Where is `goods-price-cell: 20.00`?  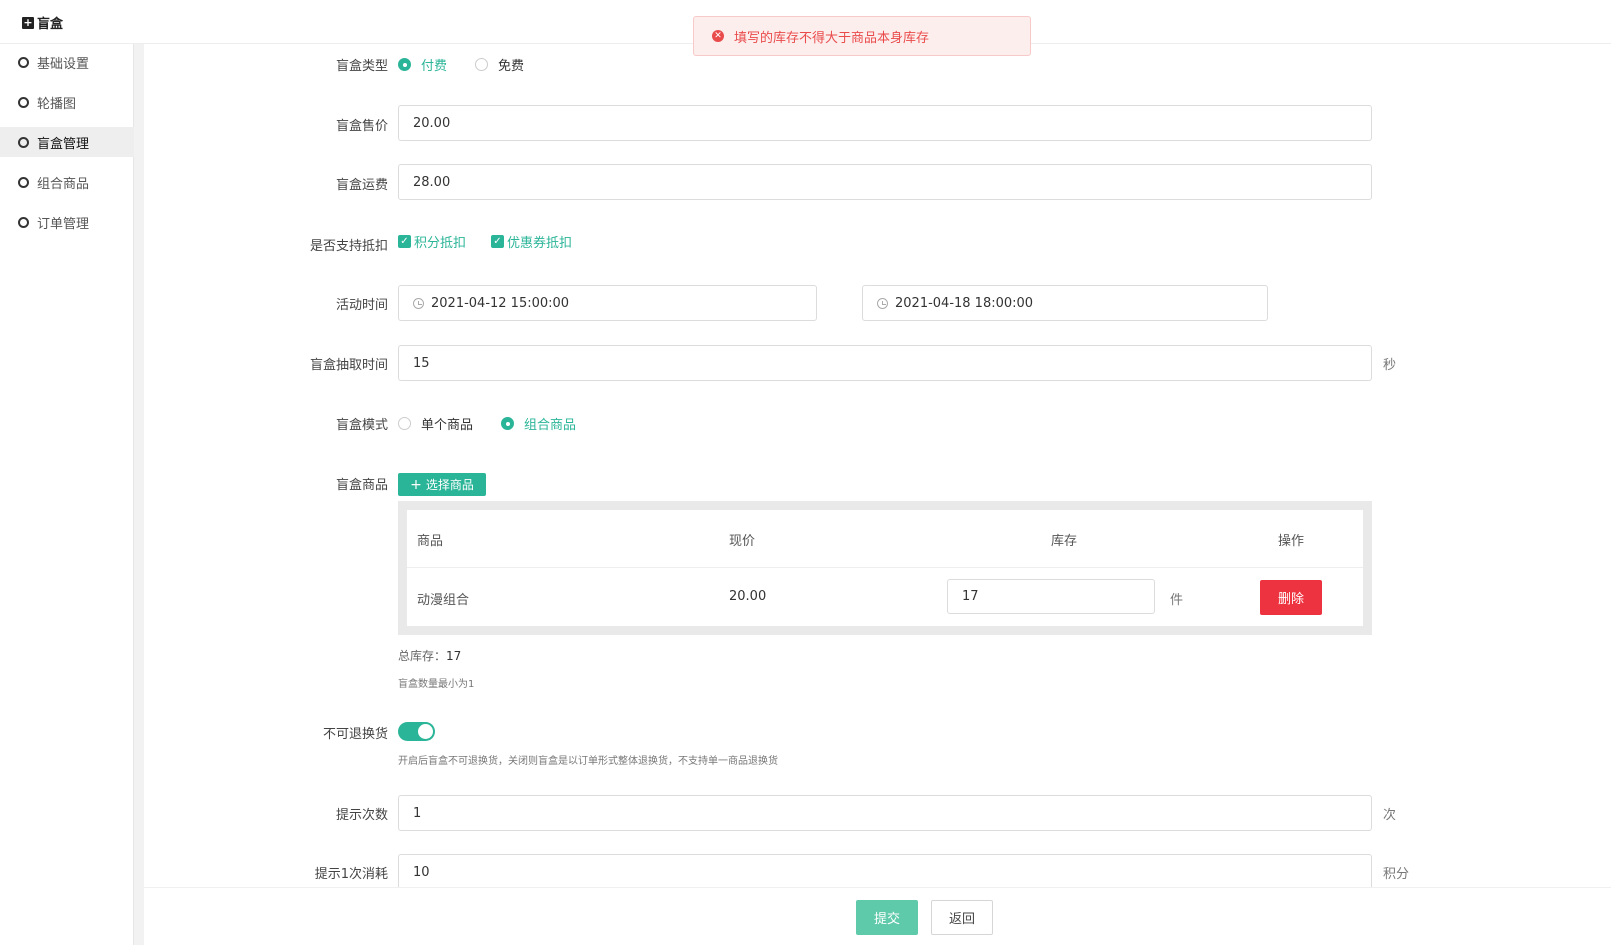
goods-price-cell: 20.00 is located at coordinates (748, 596).